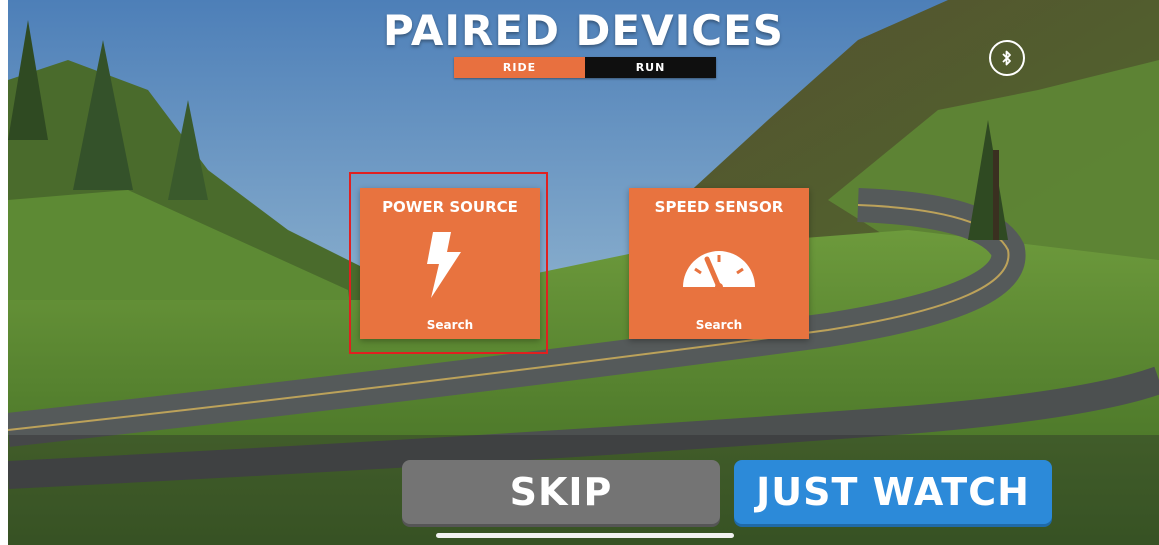  I want to click on tab-run: RUN, so click(650, 67).